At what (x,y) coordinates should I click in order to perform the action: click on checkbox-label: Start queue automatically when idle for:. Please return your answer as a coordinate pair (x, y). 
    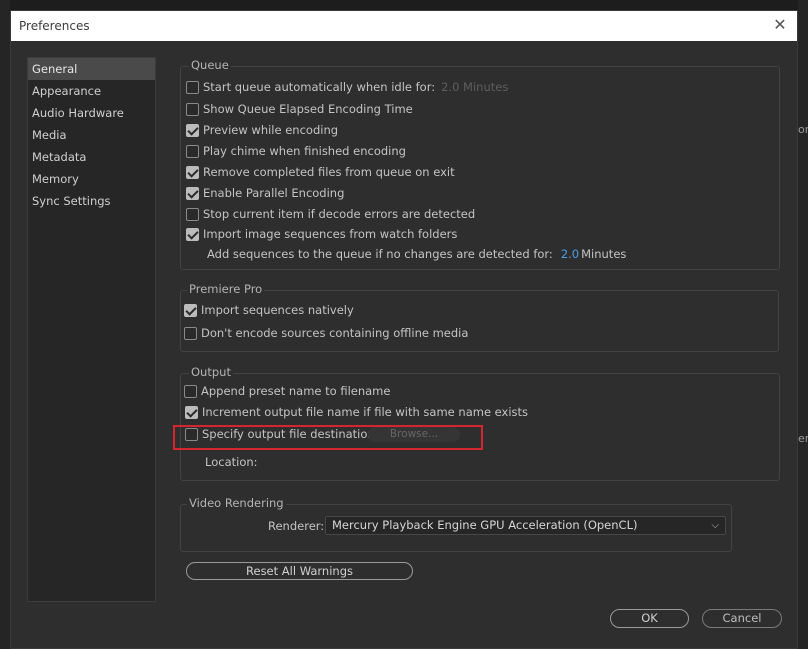
    Looking at the image, I should click on (319, 87).